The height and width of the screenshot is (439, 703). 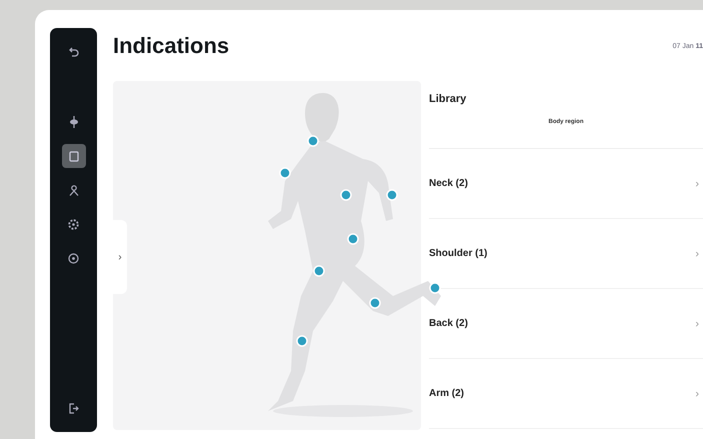 I want to click on page-title: Indications, so click(x=171, y=46).